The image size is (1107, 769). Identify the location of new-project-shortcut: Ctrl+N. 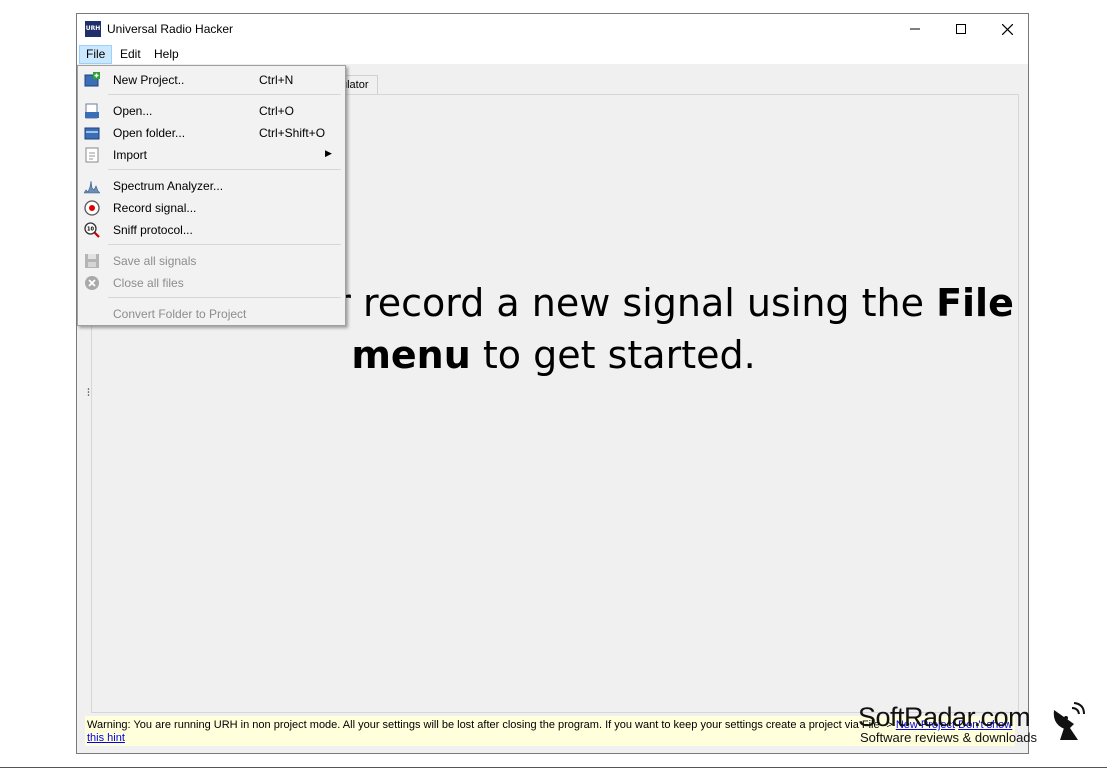
(276, 80).